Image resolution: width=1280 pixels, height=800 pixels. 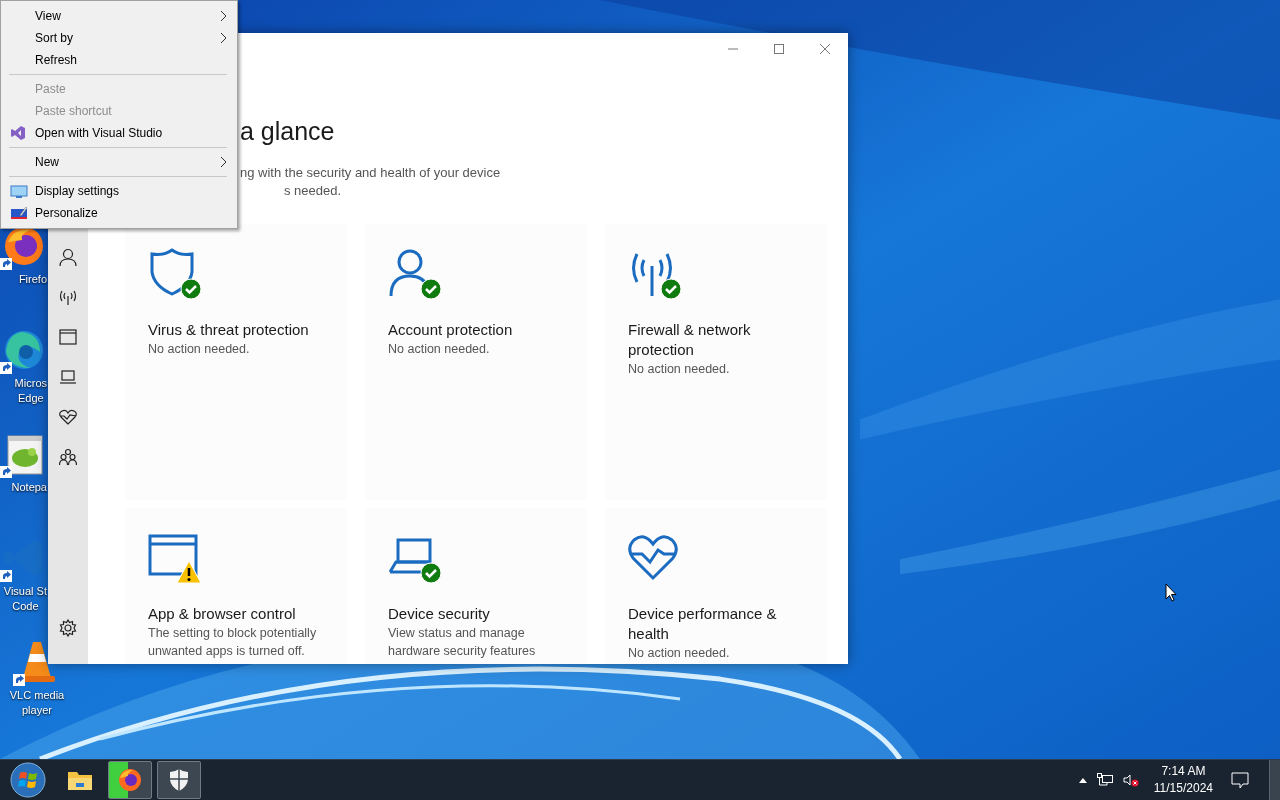 What do you see at coordinates (119, 162) in the screenshot?
I see `menu-item: New` at bounding box center [119, 162].